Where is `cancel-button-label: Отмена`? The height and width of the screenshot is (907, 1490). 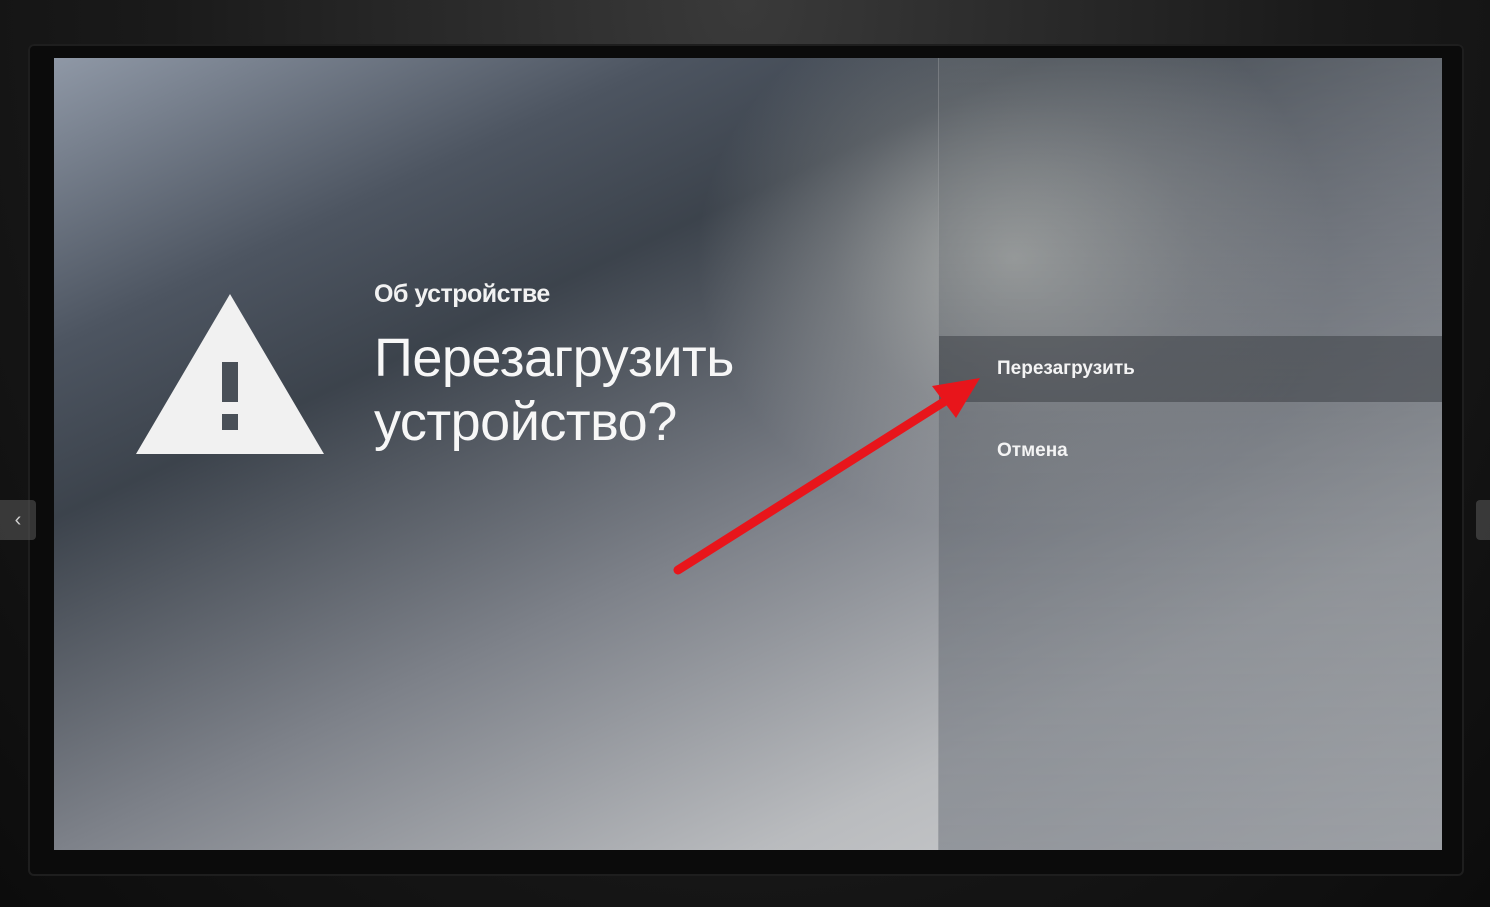
cancel-button-label: Отмена is located at coordinates (1032, 450).